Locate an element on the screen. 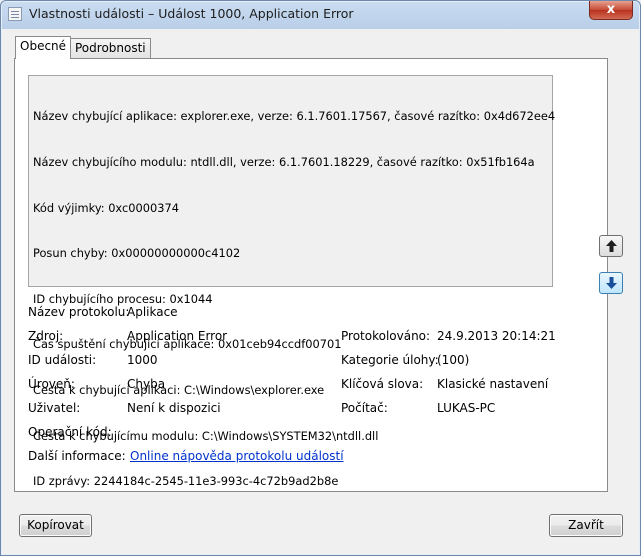 The width and height of the screenshot is (641, 556). event-id-label: ID události: is located at coordinates (62, 360).